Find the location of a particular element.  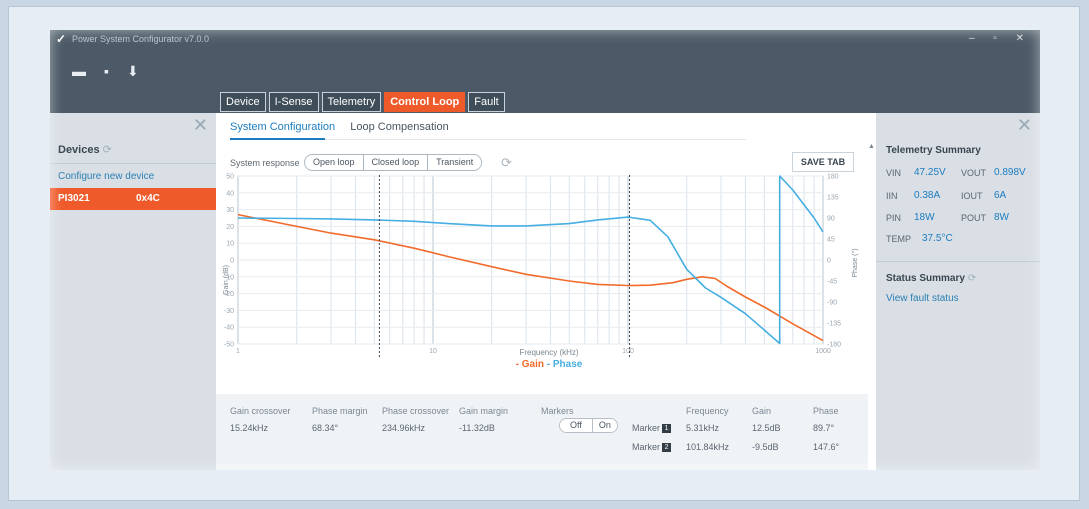

save-icon: ▪ is located at coordinates (106, 71).